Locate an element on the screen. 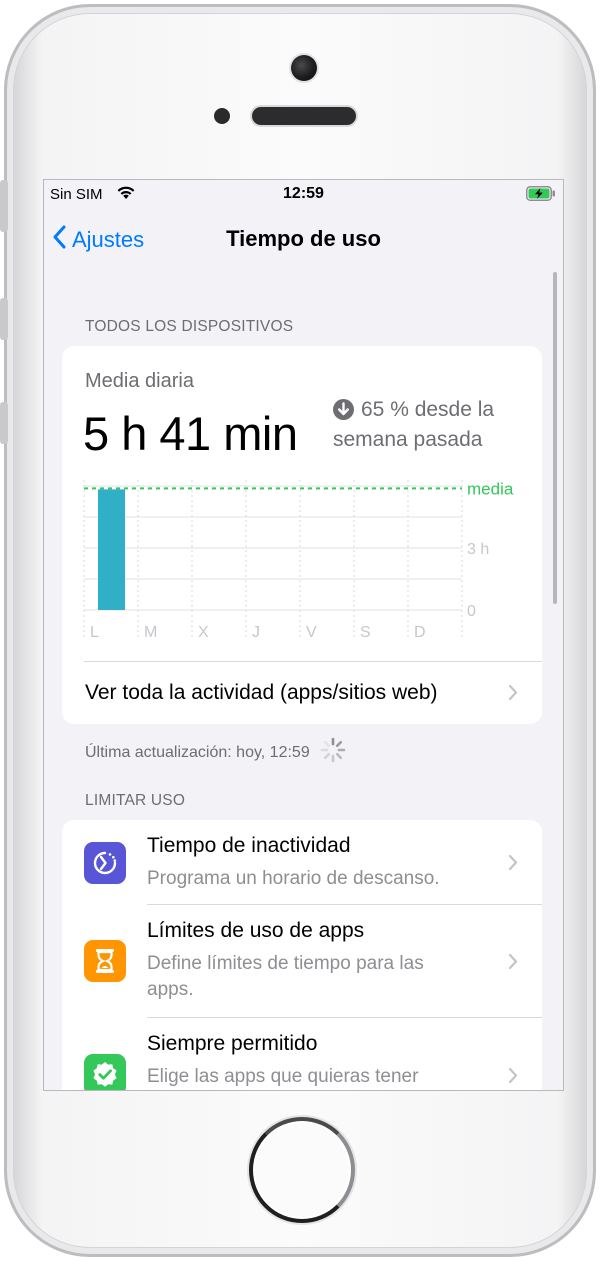 This screenshot has width=600, height=1261. app-limits-title: Límites de uso de apps is located at coordinates (256, 930).